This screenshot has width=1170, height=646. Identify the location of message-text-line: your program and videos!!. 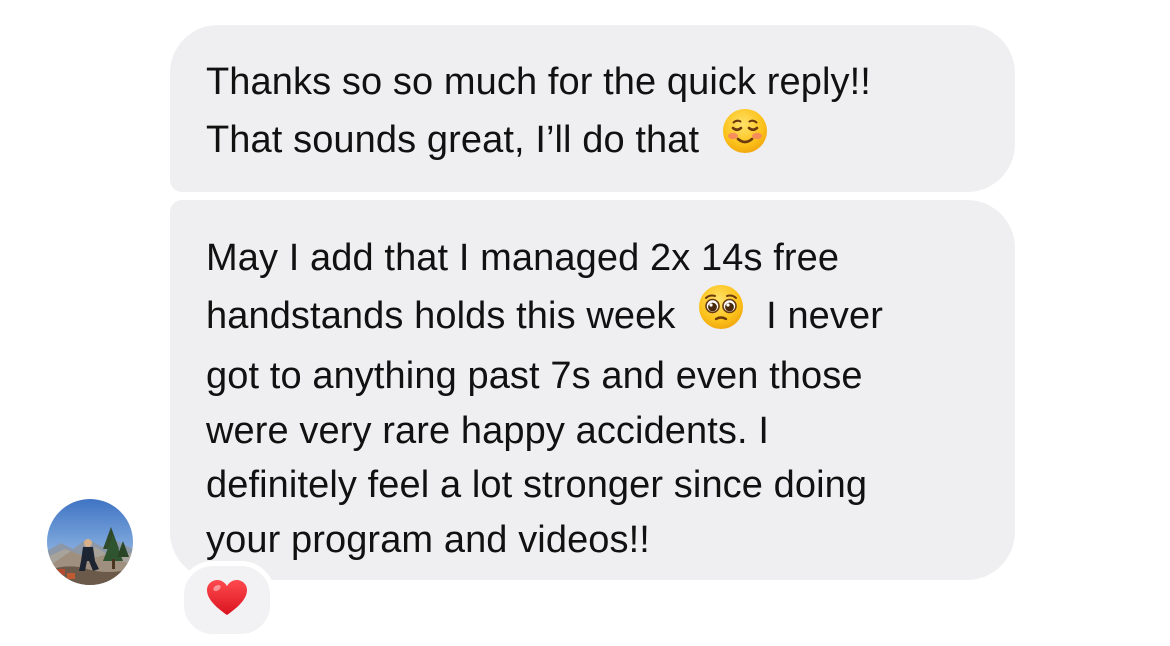
(428, 539).